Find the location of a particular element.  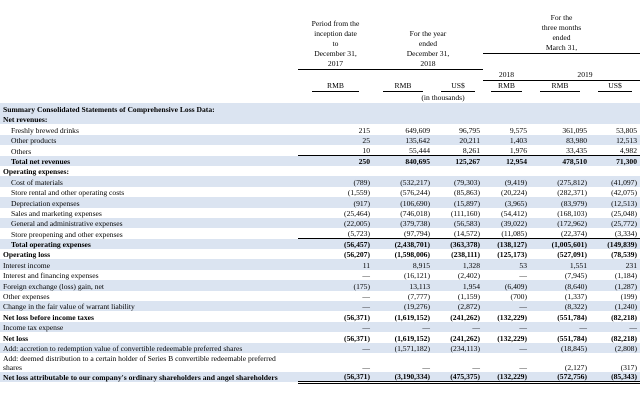

header-year-2018: For the year ended December 31, 2018 is located at coordinates (428, 35).